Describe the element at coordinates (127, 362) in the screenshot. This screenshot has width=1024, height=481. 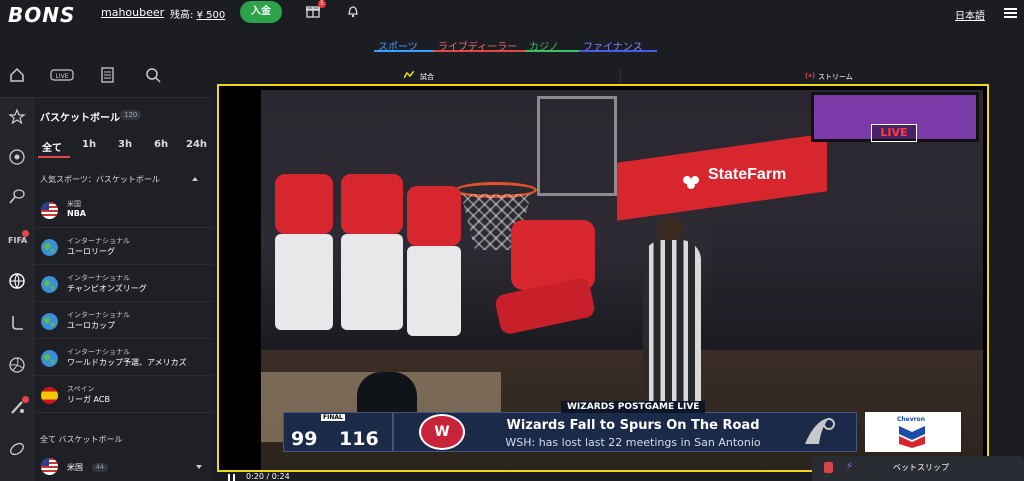
I see `league-name: ワールドカップ予選、アメリカズ` at that location.